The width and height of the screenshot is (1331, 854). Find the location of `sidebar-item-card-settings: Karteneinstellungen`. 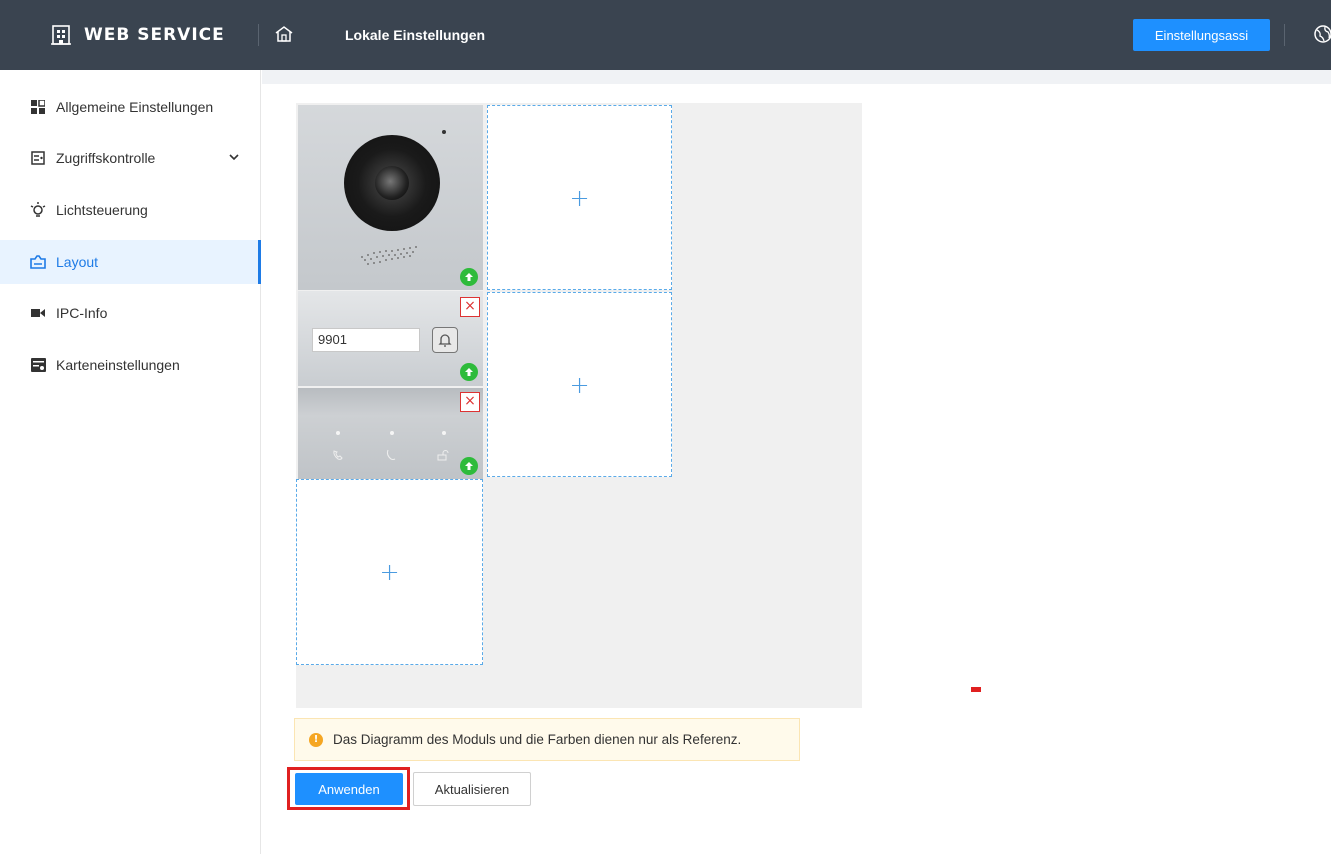

sidebar-item-card-settings: Karteneinstellungen is located at coordinates (130, 365).